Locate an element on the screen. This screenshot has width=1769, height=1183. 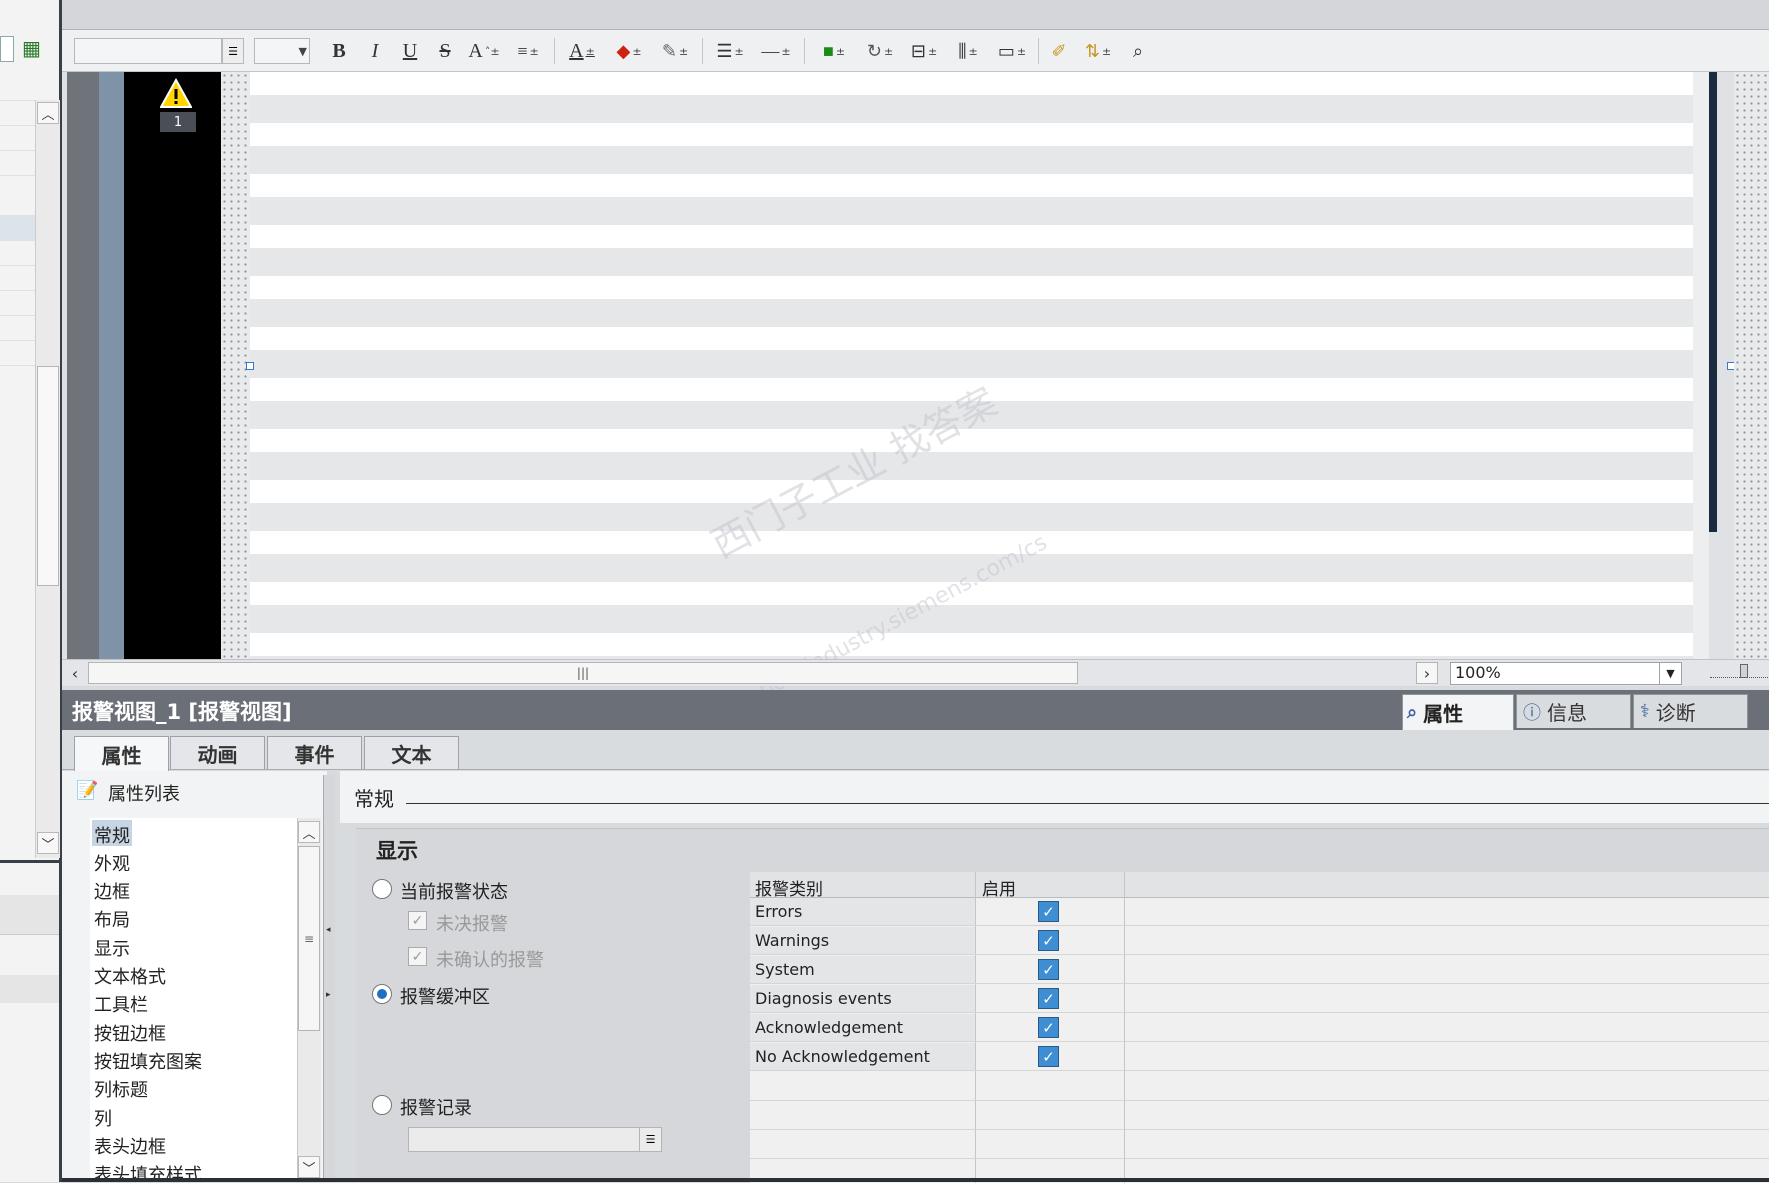
layer-icon: ⇅ ± is located at coordinates (1098, 51).